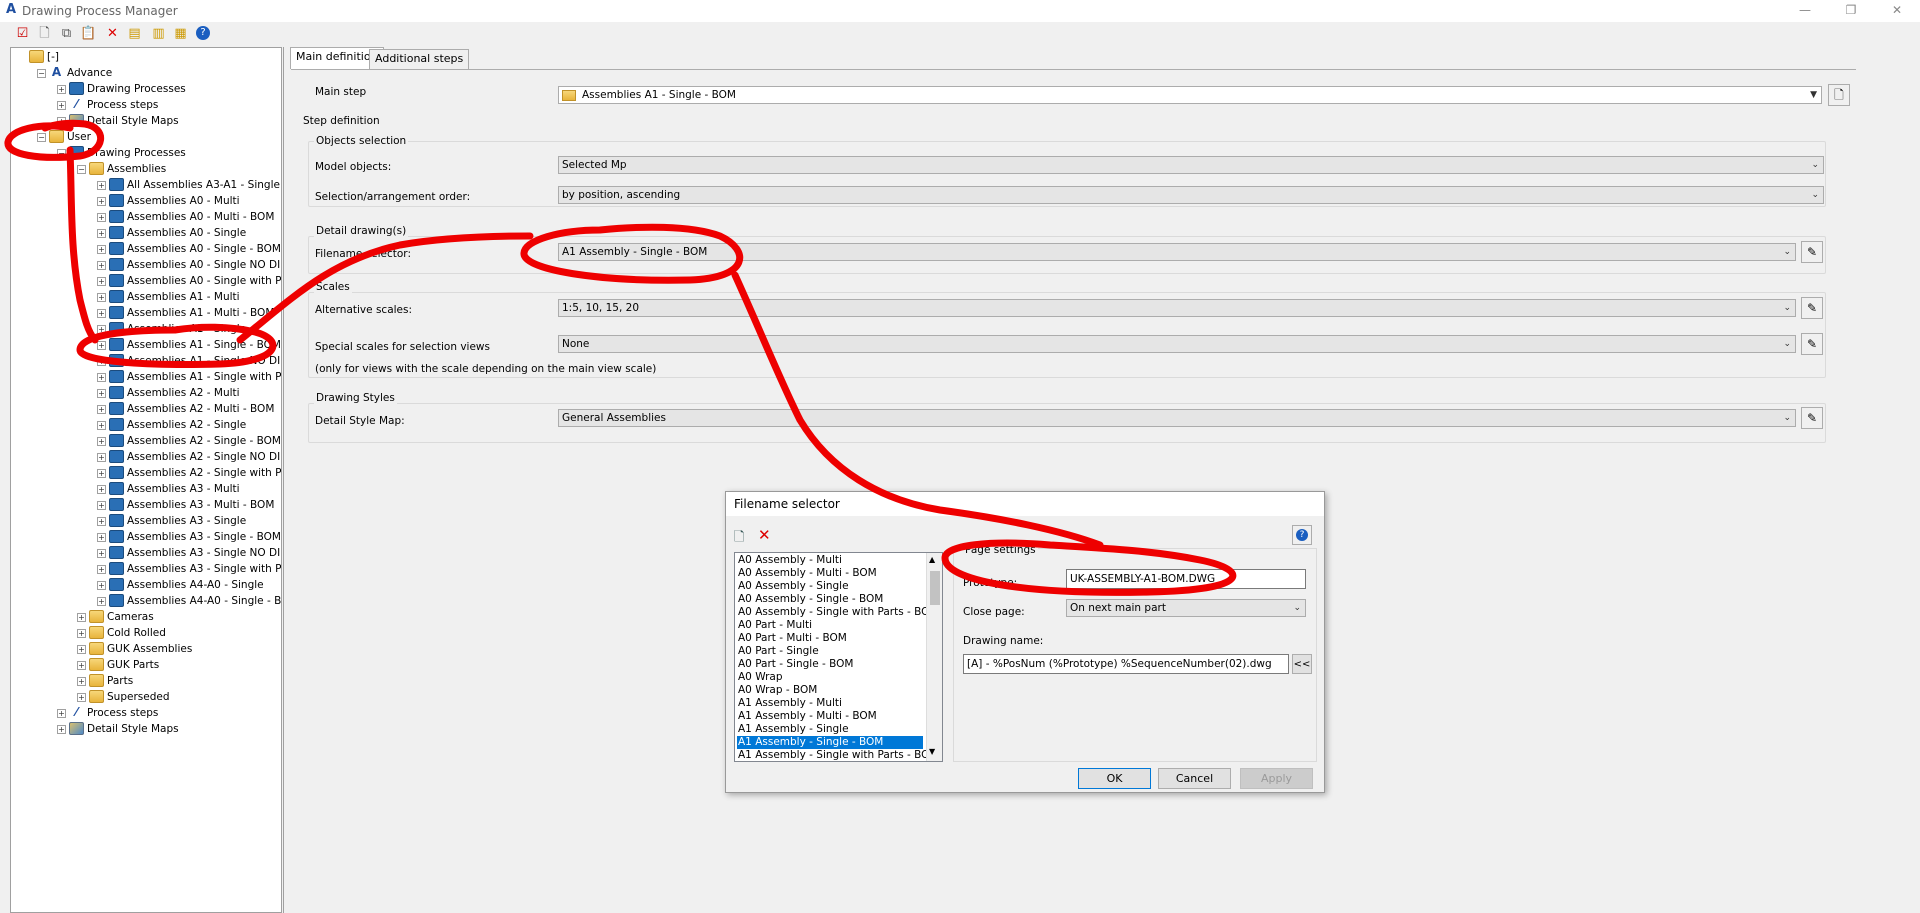 The image size is (1920, 913). I want to click on list-item: A0 Assembly - Single, so click(830, 586).